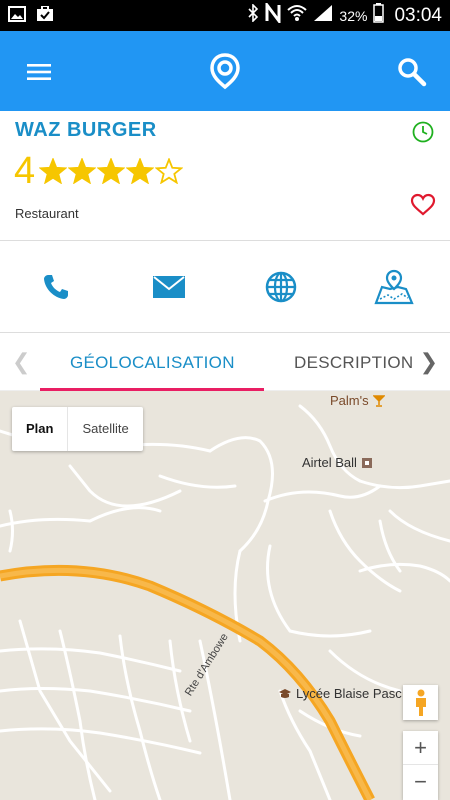 The image size is (450, 800). Describe the element at coordinates (21, 362) in the screenshot. I see `tab-prev-chevron-icon: ❮` at that location.